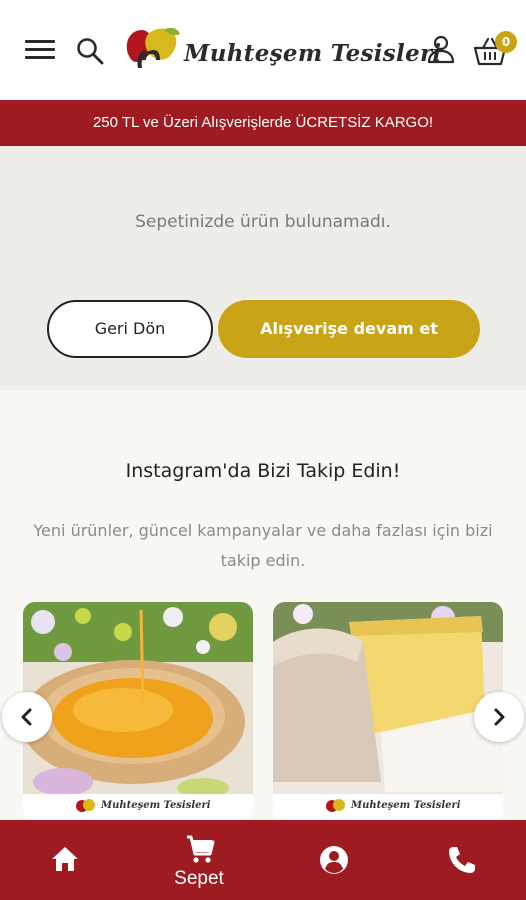  I want to click on cheese-image, so click(388, 712).